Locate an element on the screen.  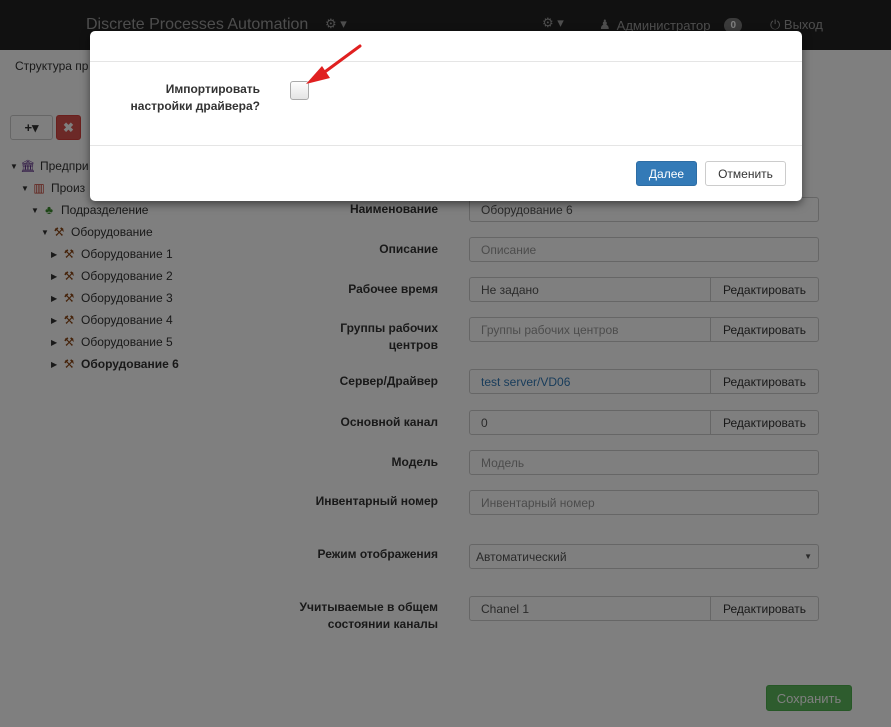
import-question-label: Импортировать настройки драйвера? is located at coordinates (195, 97).